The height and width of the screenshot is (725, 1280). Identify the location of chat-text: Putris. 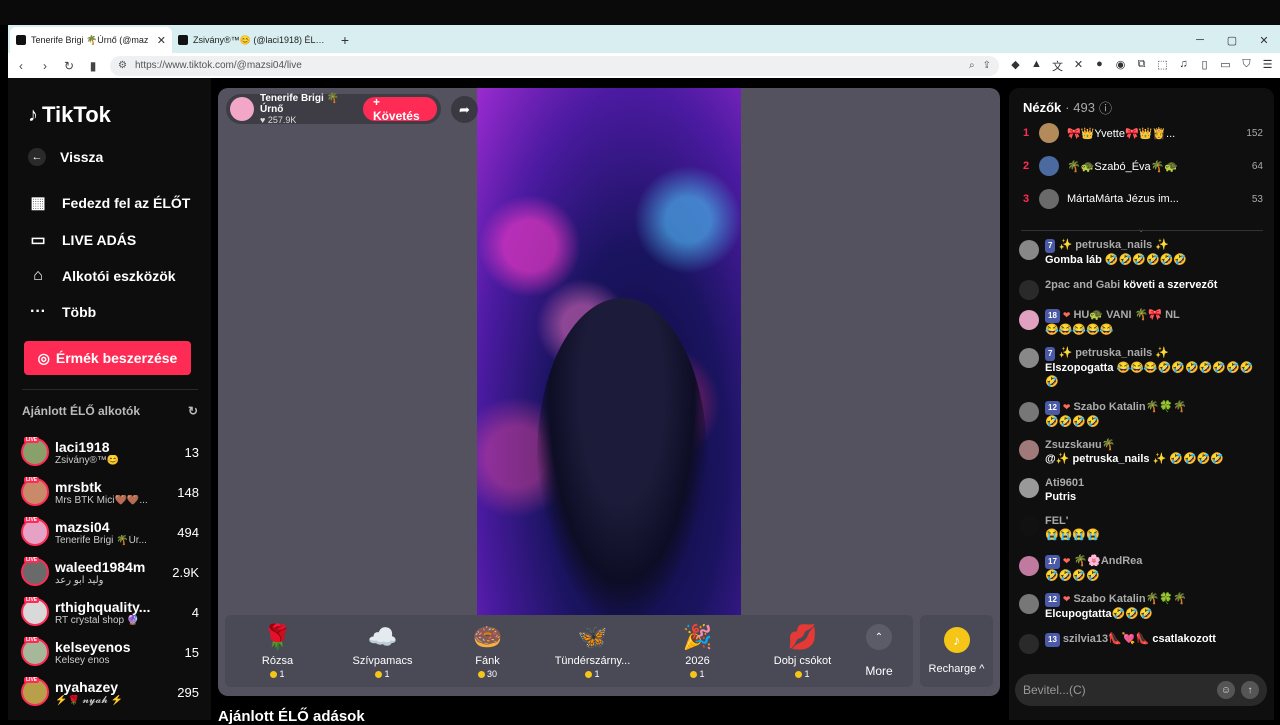
(1061, 497).